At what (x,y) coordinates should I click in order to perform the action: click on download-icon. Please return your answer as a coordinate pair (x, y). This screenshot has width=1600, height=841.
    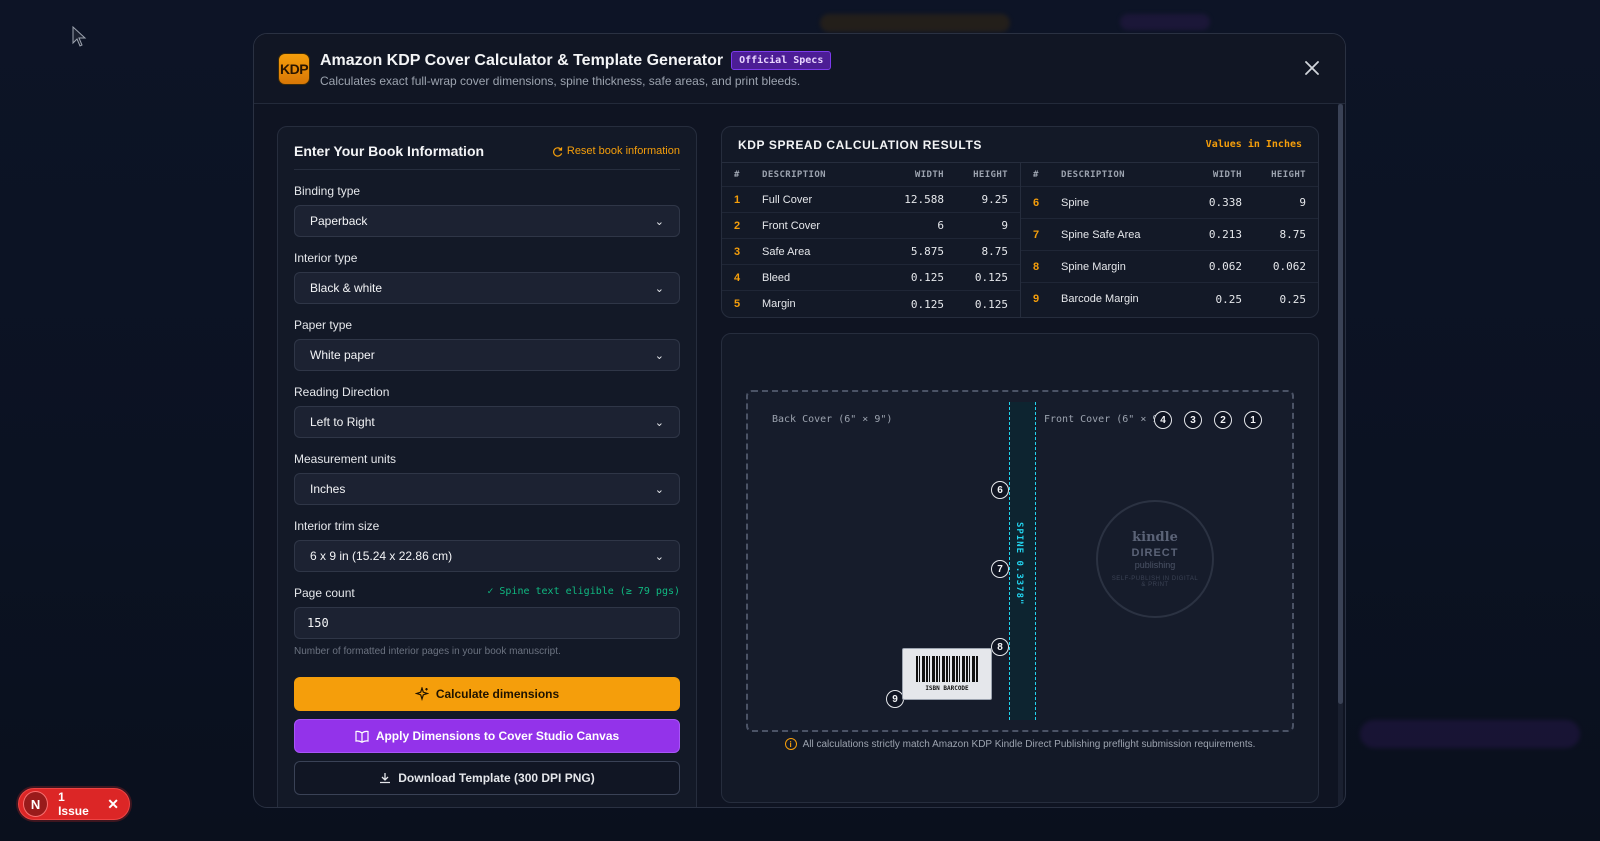
    Looking at the image, I should click on (385, 778).